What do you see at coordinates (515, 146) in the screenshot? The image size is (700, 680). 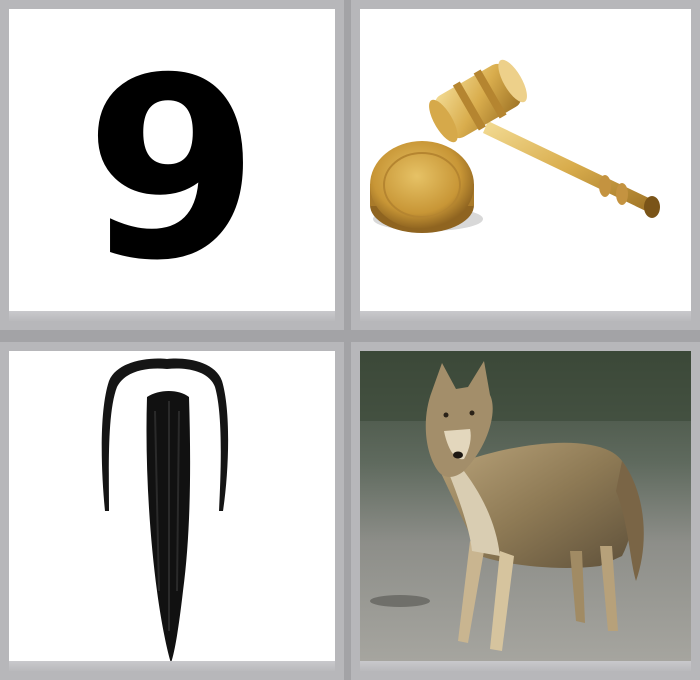 I see `gavel-icon` at bounding box center [515, 146].